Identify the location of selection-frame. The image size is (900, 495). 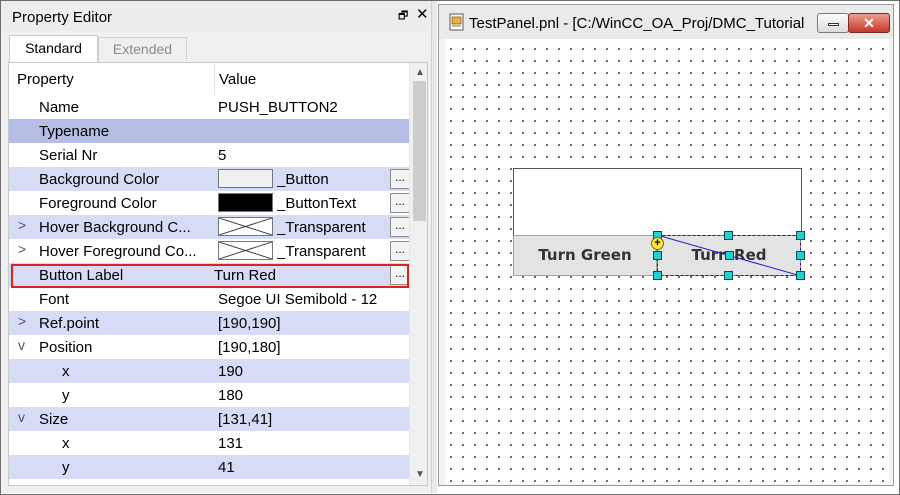
(729, 255).